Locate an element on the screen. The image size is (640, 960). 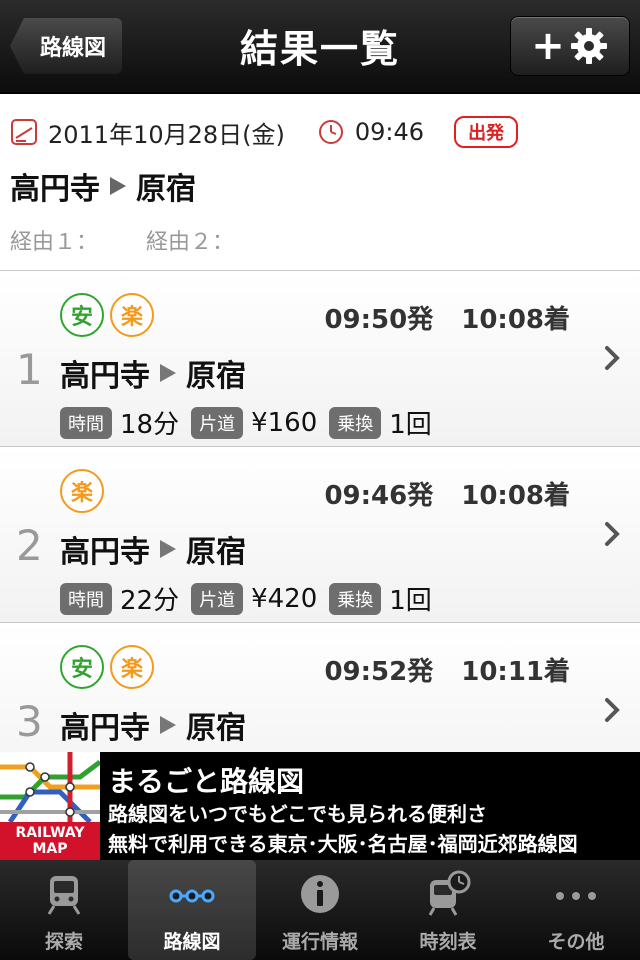
plus-icon: + is located at coordinates (548, 46).